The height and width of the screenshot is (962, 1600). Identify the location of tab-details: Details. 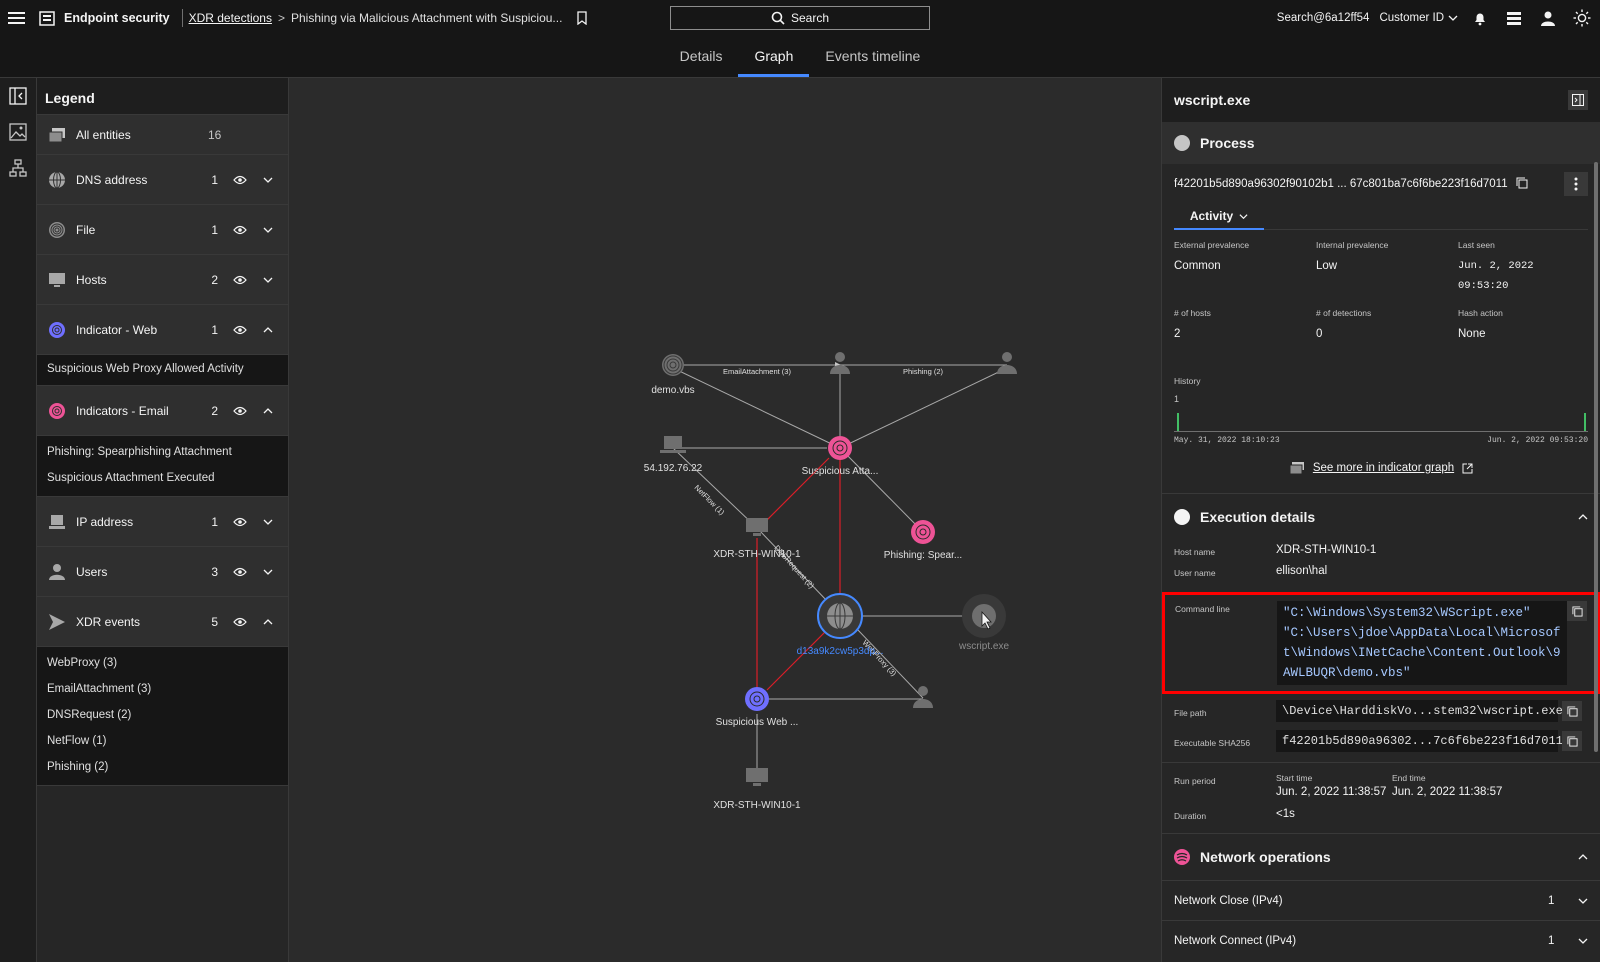
(701, 56).